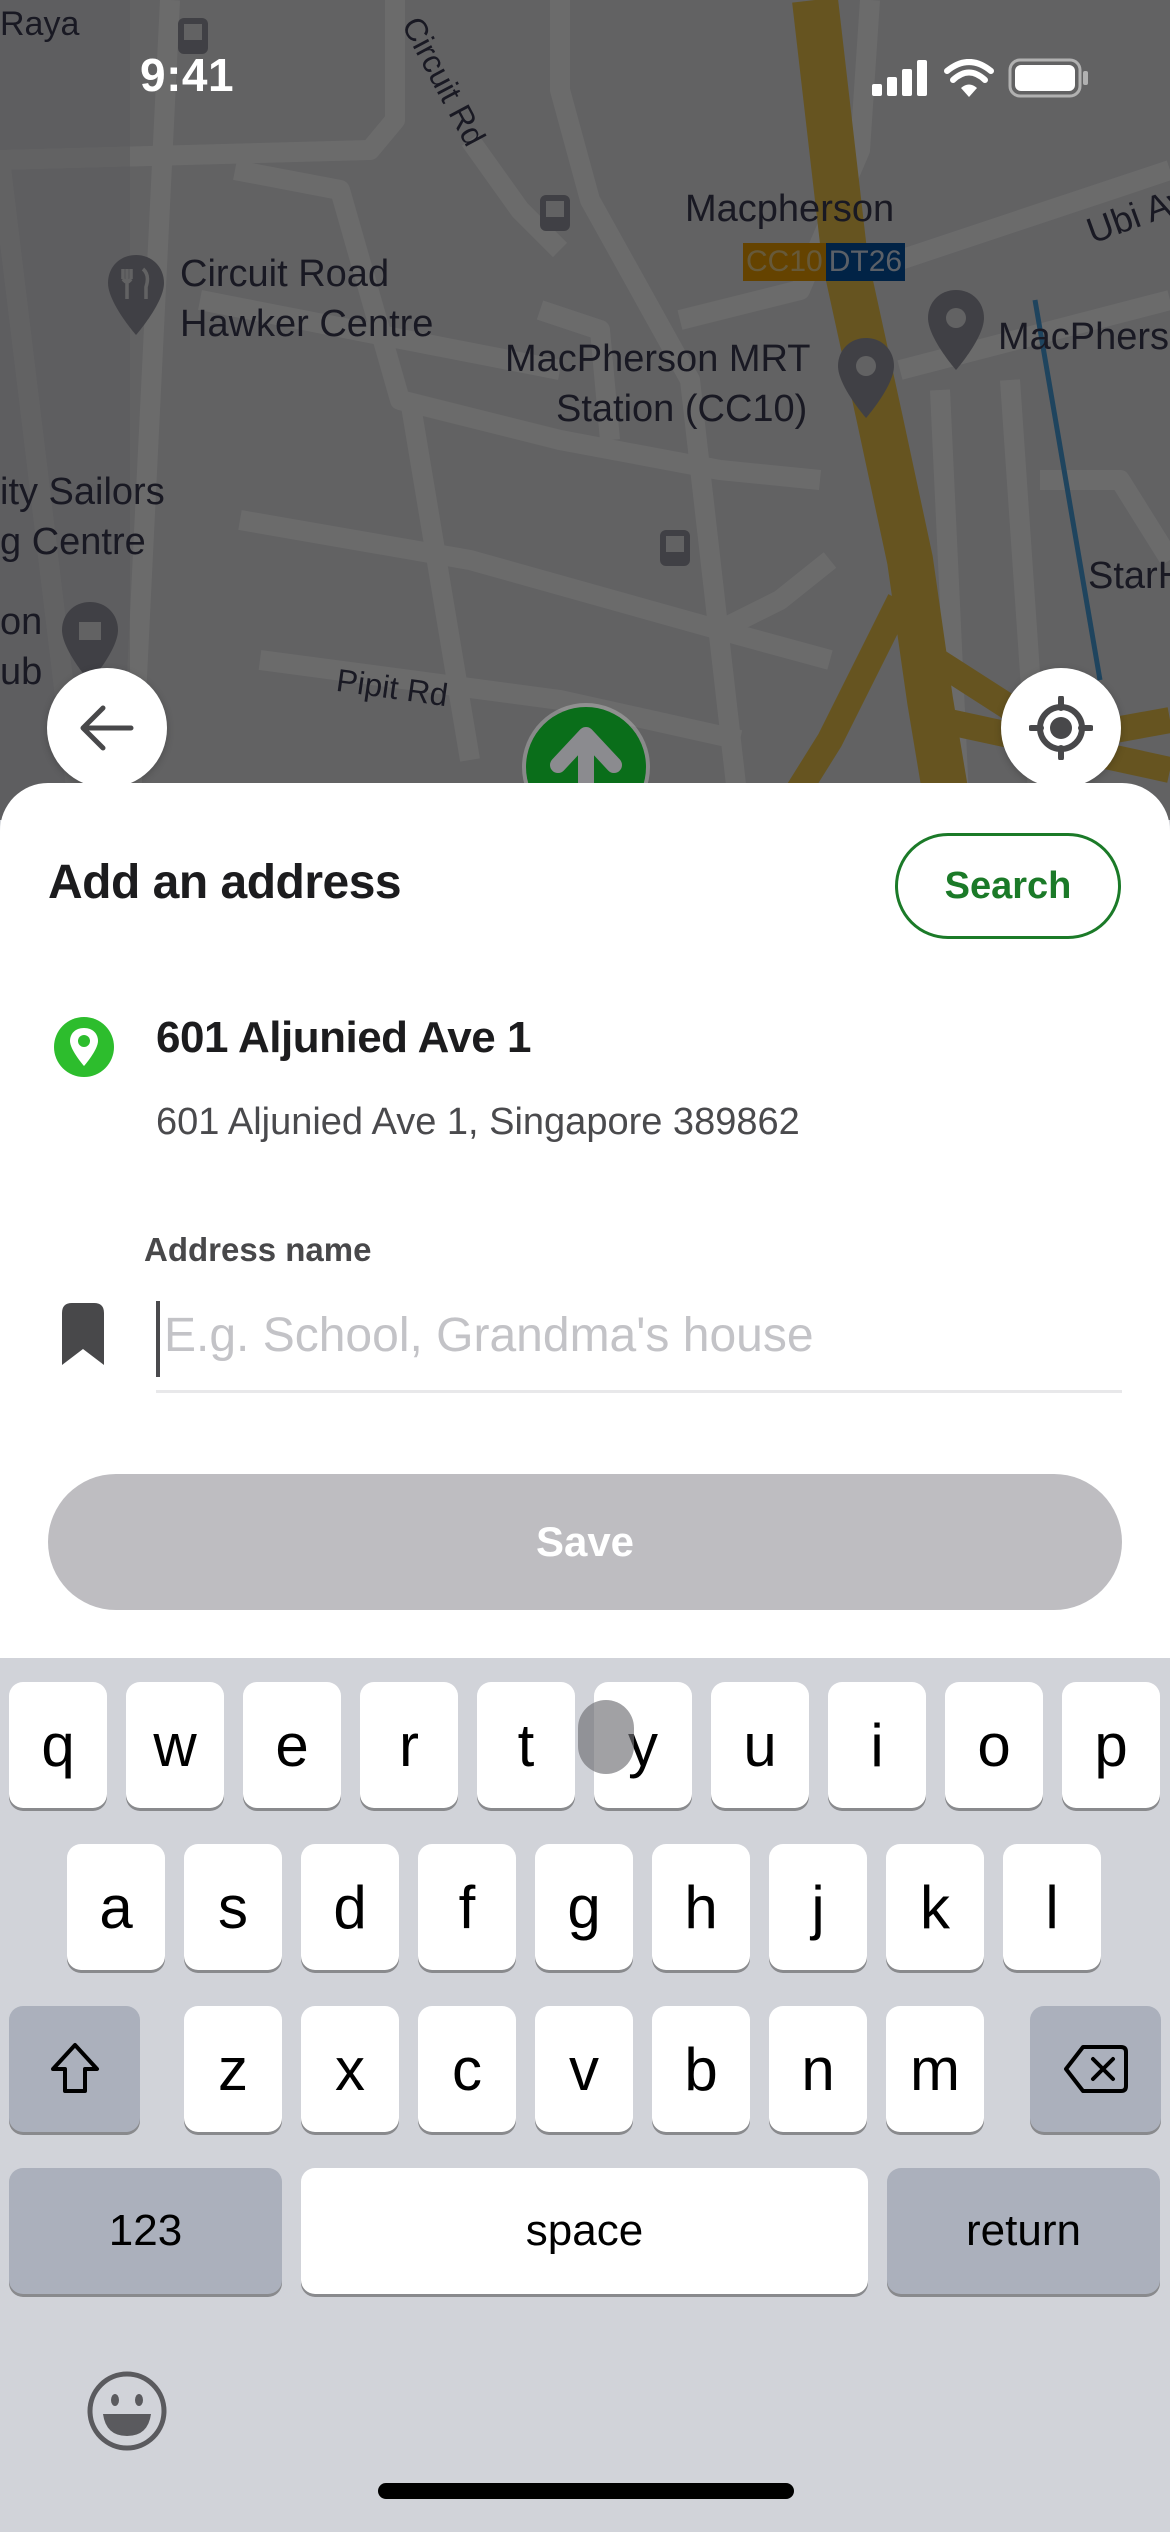 Image resolution: width=1170 pixels, height=2532 pixels. I want to click on return-key: return, so click(1023, 2231).